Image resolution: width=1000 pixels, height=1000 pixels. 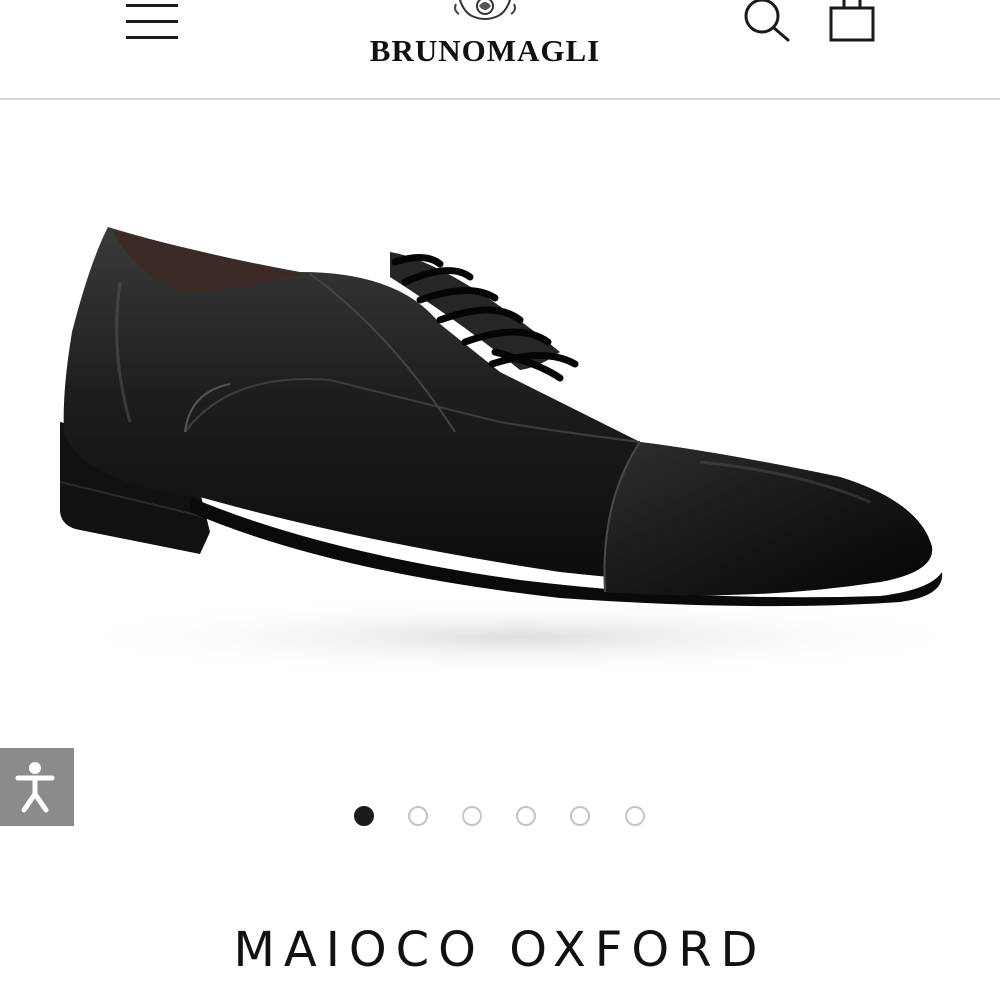 I want to click on brand-logo: BRUNOMAGLI, so click(x=485, y=36).